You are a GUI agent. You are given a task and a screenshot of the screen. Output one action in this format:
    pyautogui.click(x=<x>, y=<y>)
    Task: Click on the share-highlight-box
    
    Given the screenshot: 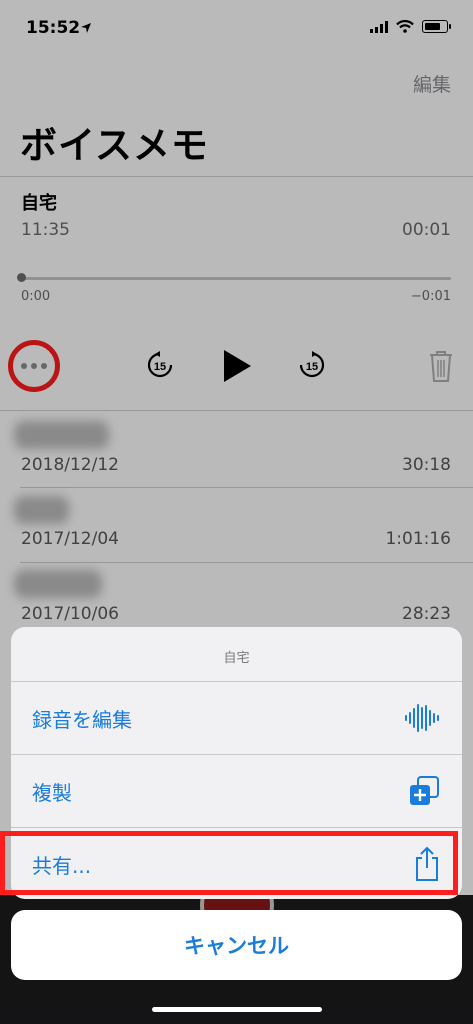 What is the action you would take?
    pyautogui.click(x=229, y=863)
    